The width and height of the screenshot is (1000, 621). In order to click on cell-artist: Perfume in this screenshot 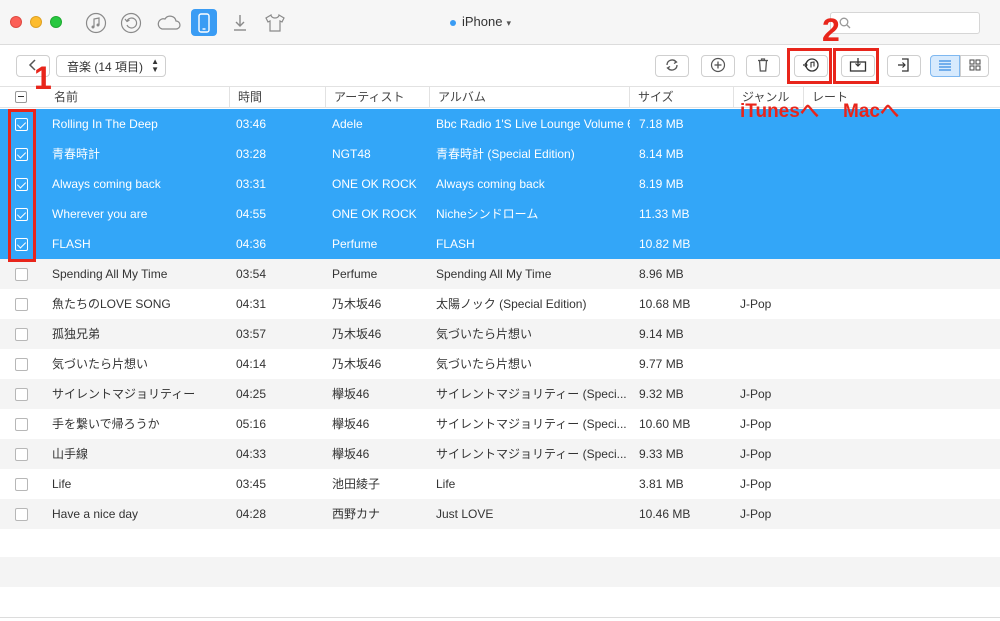, I will do `click(355, 244)`.